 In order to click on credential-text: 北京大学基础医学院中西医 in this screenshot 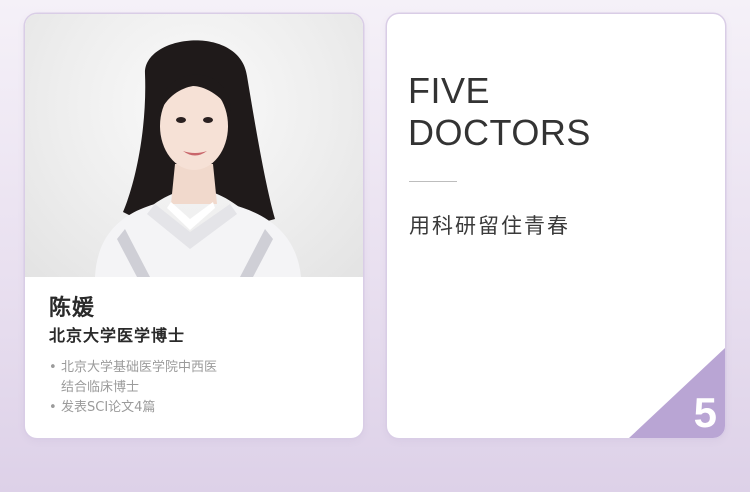, I will do `click(139, 367)`.